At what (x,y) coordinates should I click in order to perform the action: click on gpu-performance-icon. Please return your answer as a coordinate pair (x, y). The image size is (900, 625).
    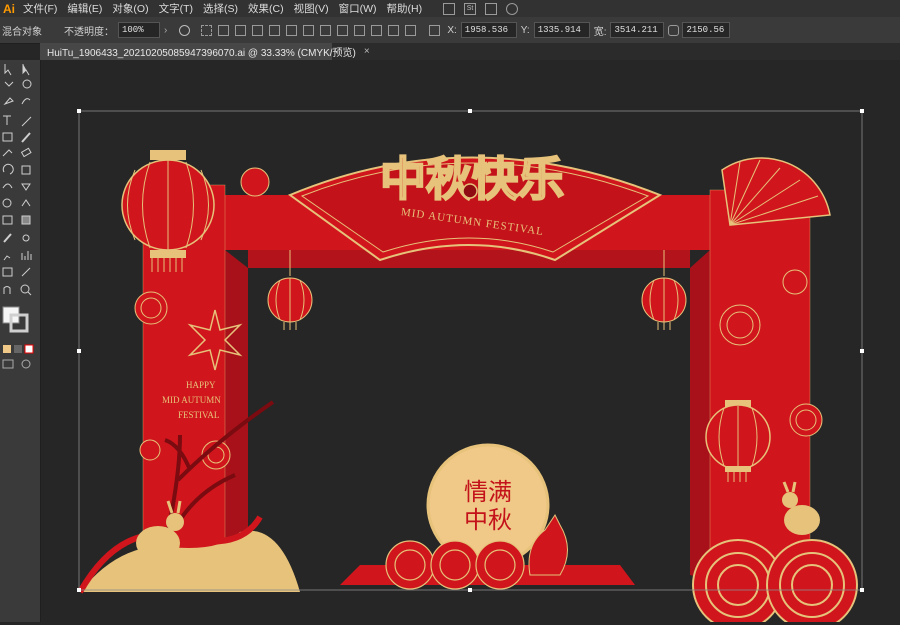
    Looking at the image, I should click on (512, 8).